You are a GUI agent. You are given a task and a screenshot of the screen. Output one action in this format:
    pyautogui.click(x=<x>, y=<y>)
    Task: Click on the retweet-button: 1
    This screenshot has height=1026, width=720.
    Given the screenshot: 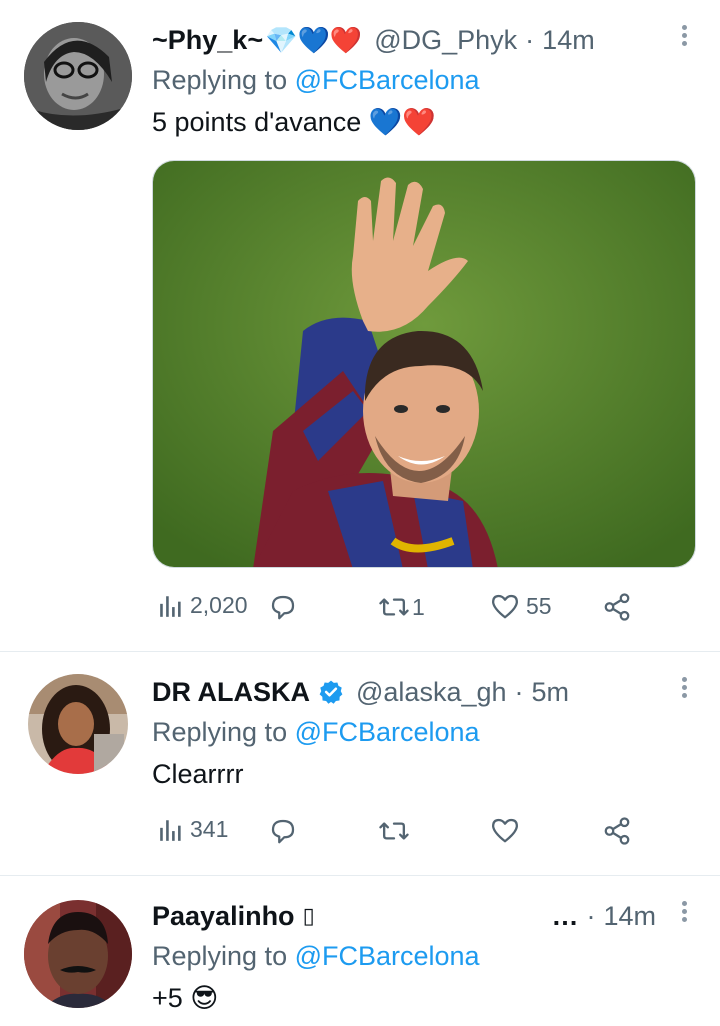 What is the action you would take?
    pyautogui.click(x=401, y=607)
    